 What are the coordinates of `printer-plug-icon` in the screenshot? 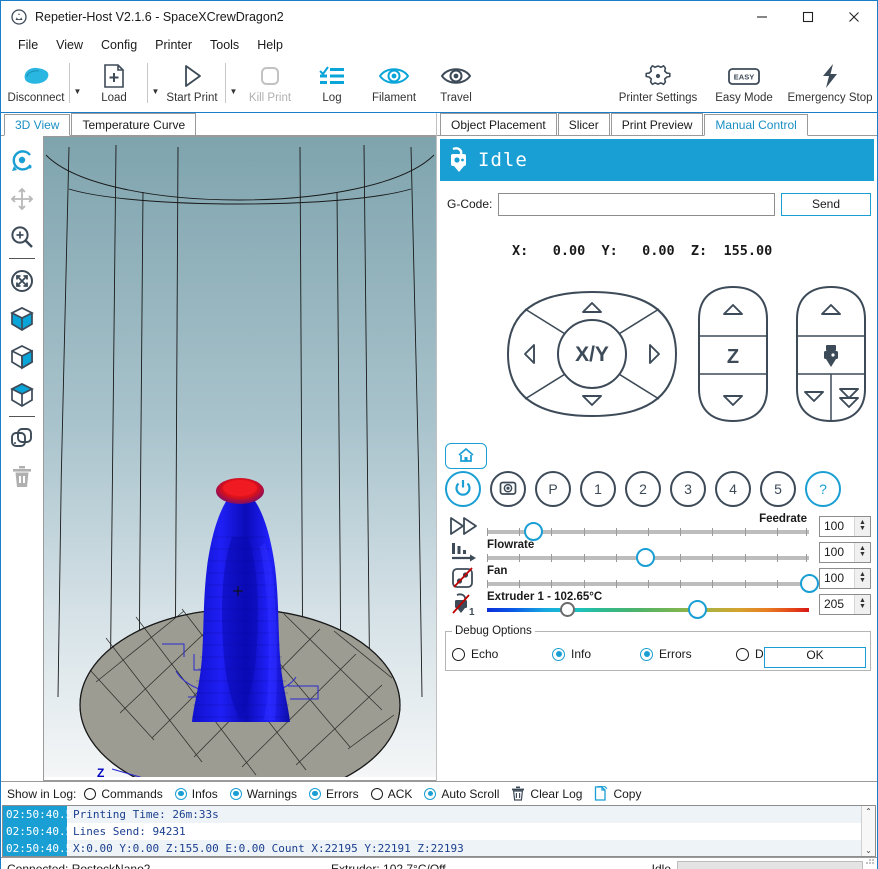 It's located at (459, 160).